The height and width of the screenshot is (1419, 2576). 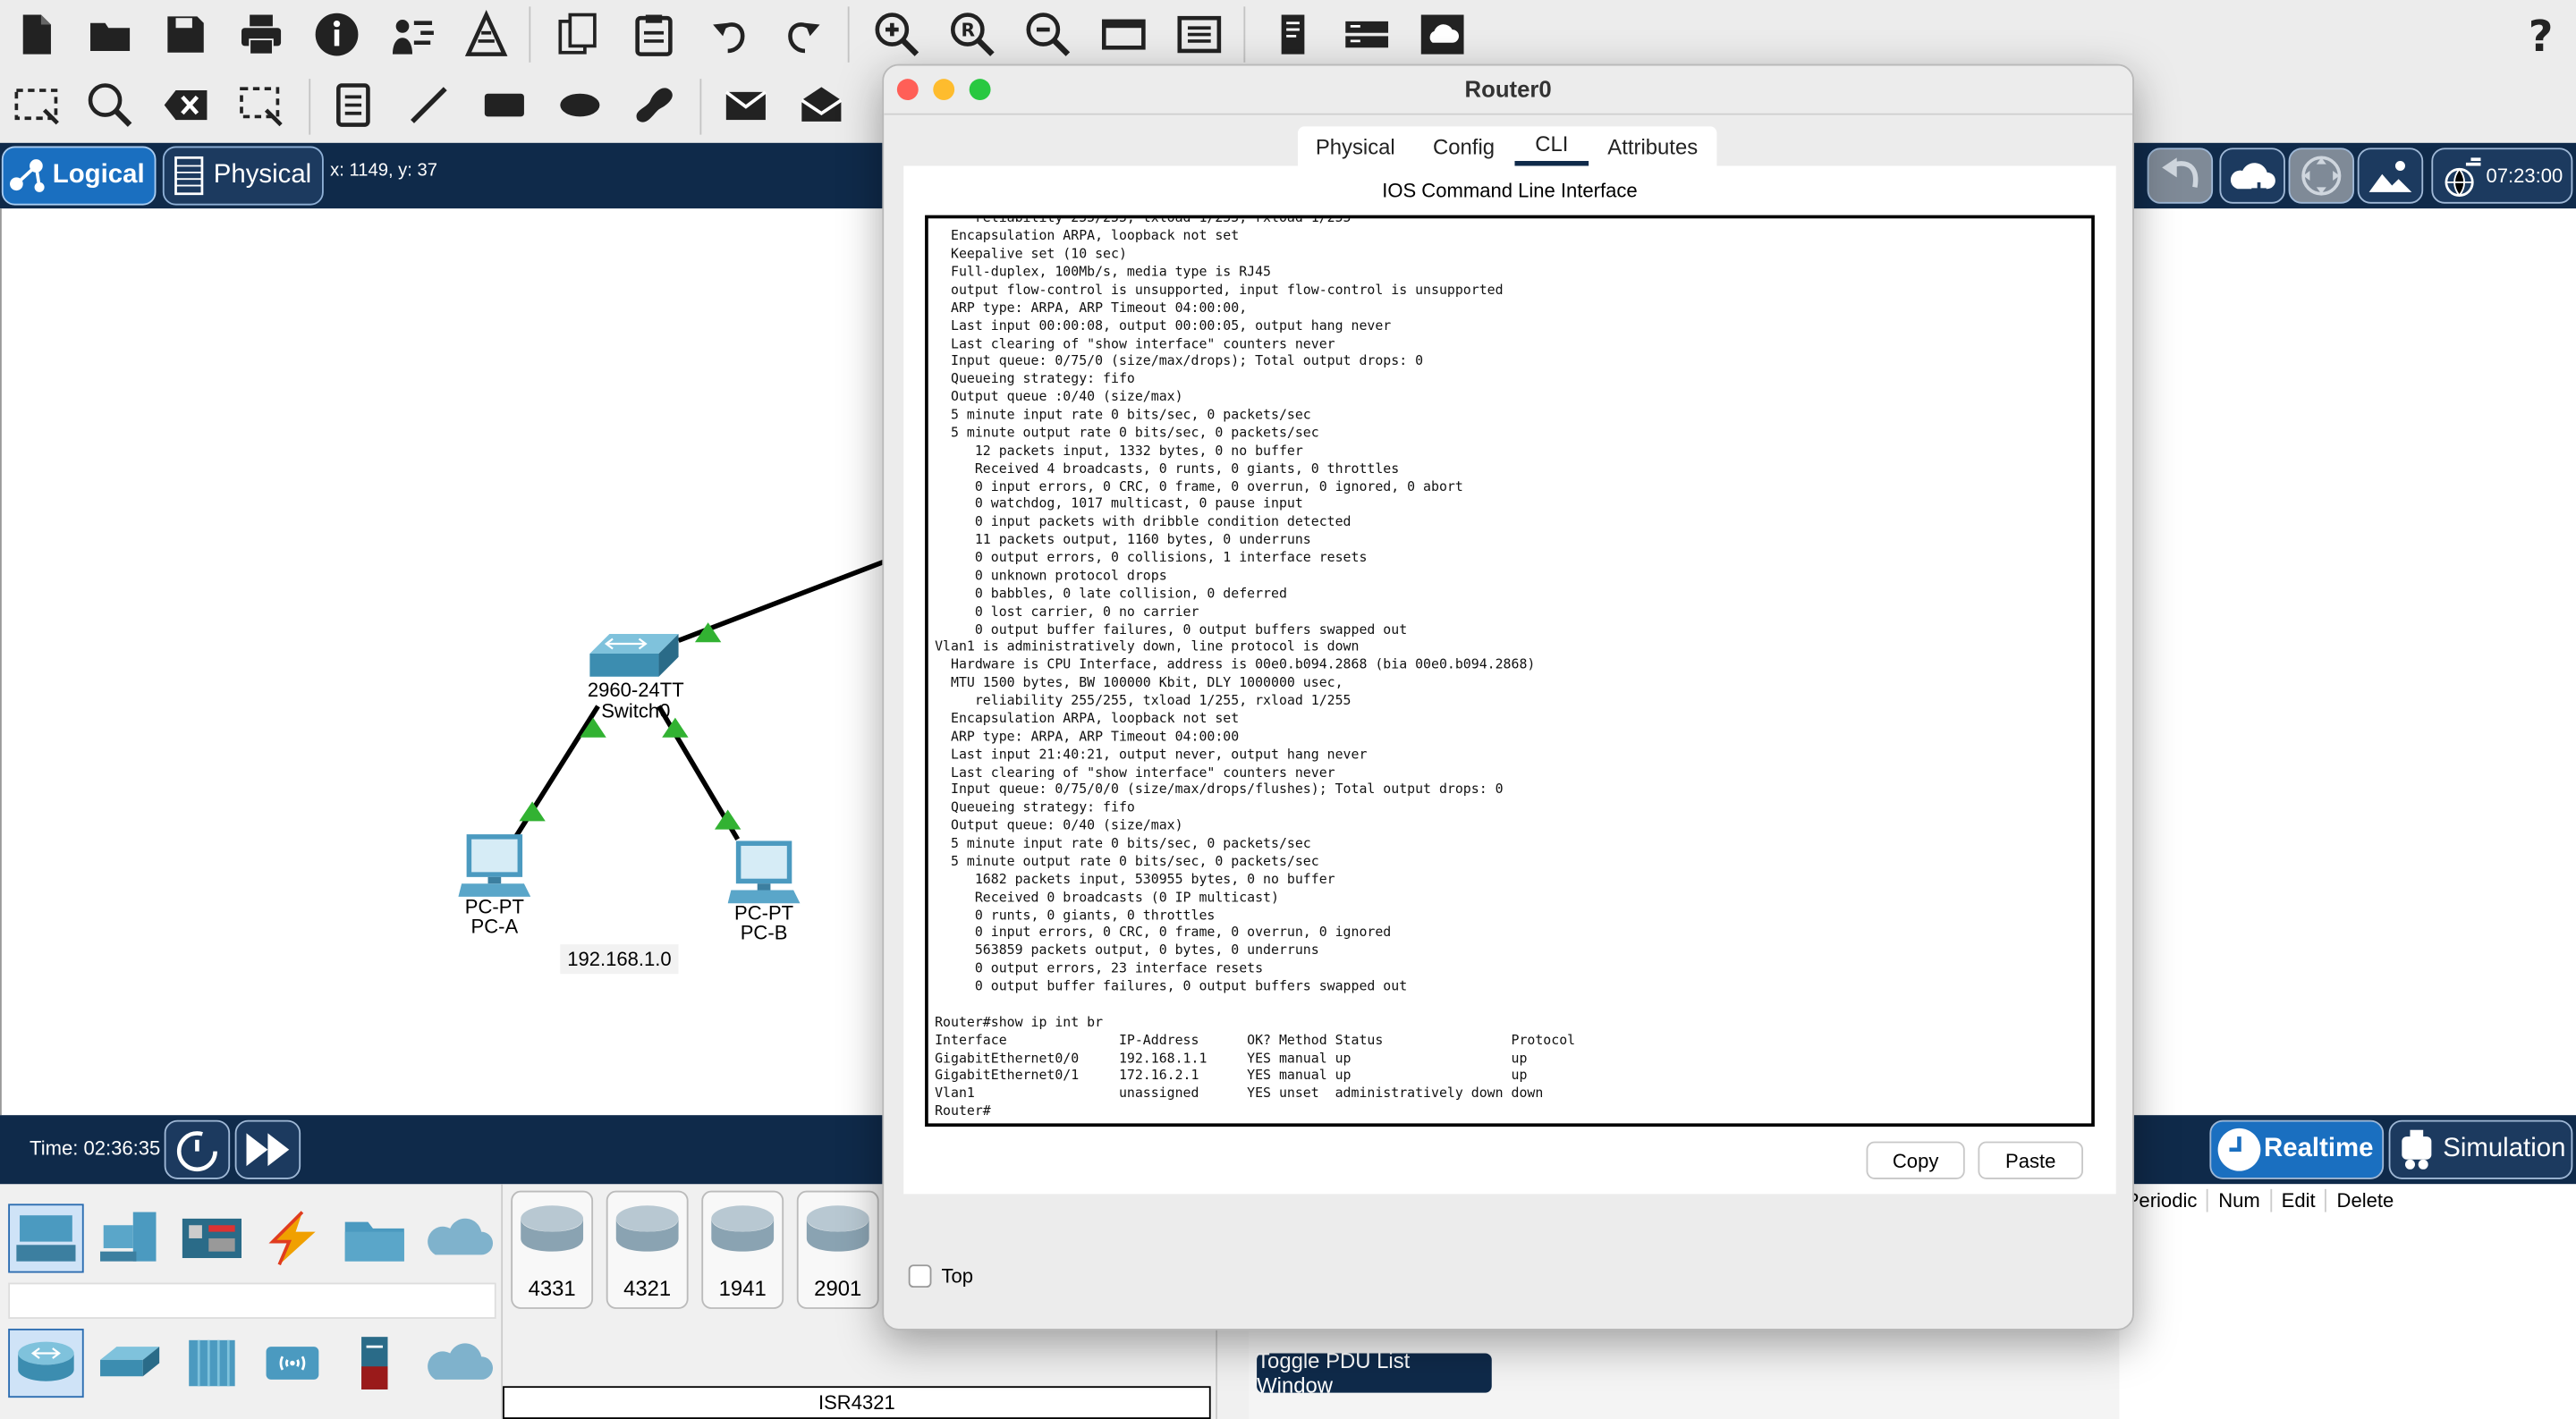 I want to click on undo-icon, so click(x=729, y=34).